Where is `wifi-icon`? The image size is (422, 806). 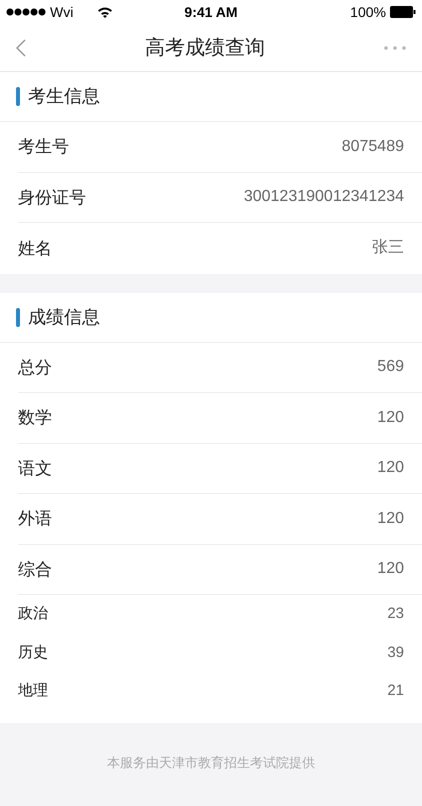
wifi-icon is located at coordinates (105, 12).